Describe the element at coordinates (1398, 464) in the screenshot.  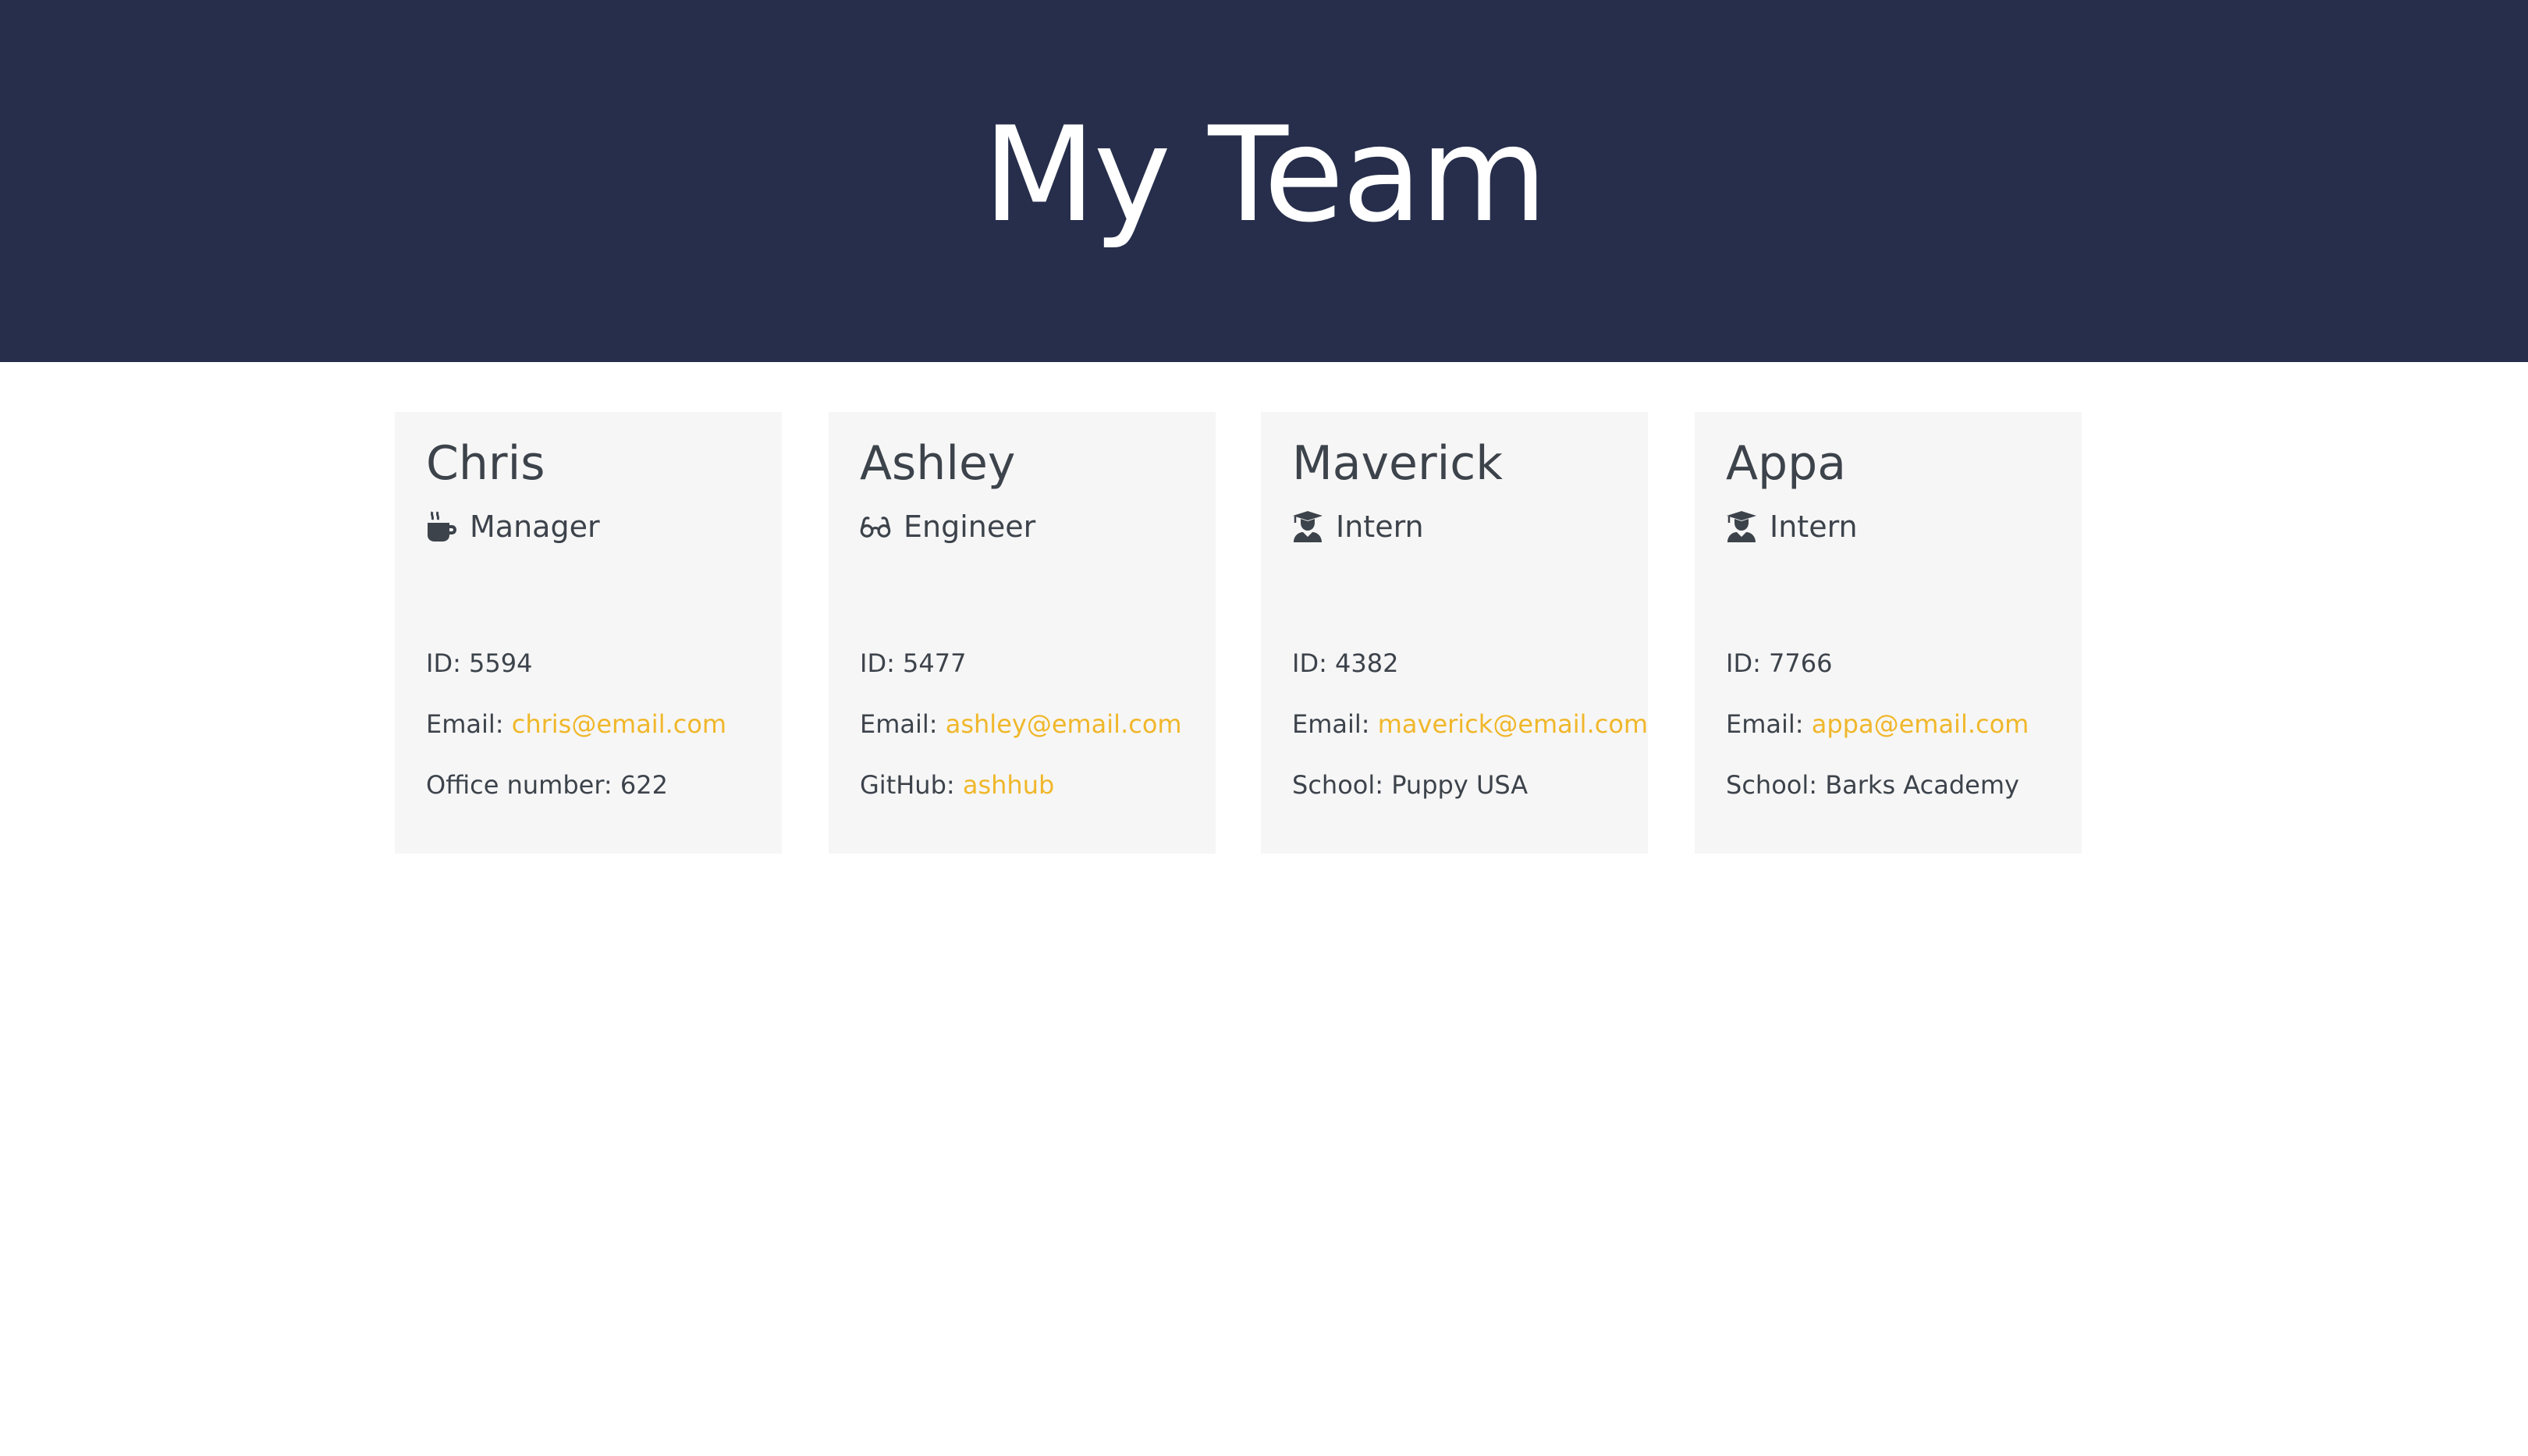
I see `employee-name: Maverick` at that location.